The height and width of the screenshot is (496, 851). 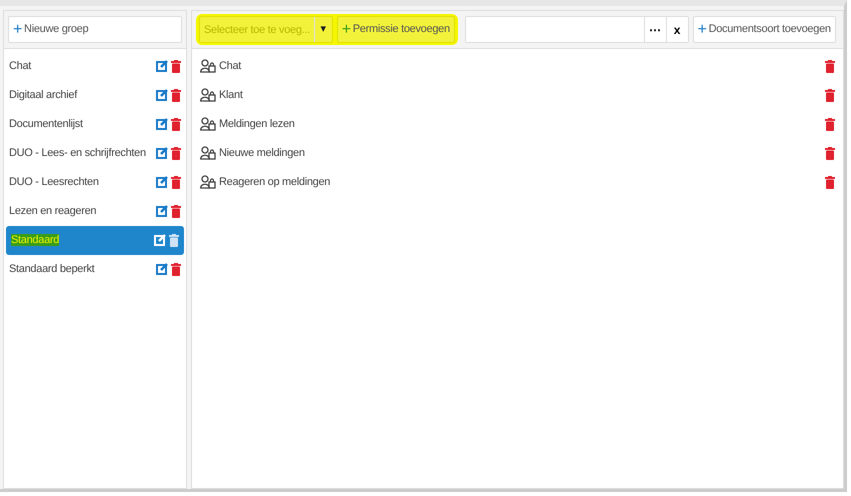 I want to click on group-item: Lezen en reageren, so click(x=95, y=211).